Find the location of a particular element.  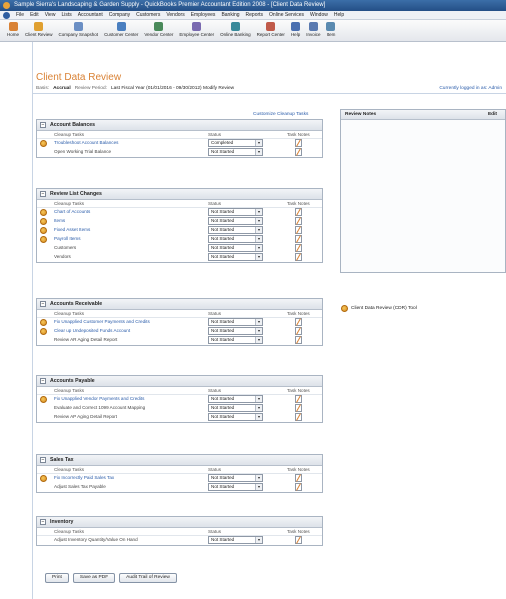

task-link: Adjust Sales Tax Payable is located at coordinates (80, 486).